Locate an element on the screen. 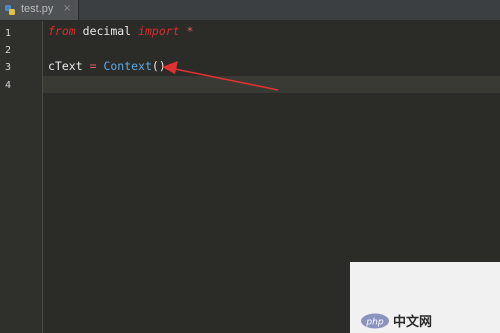 This screenshot has height=333, width=500. line-number-gutter: 1 2 3 4 is located at coordinates (21, 177).